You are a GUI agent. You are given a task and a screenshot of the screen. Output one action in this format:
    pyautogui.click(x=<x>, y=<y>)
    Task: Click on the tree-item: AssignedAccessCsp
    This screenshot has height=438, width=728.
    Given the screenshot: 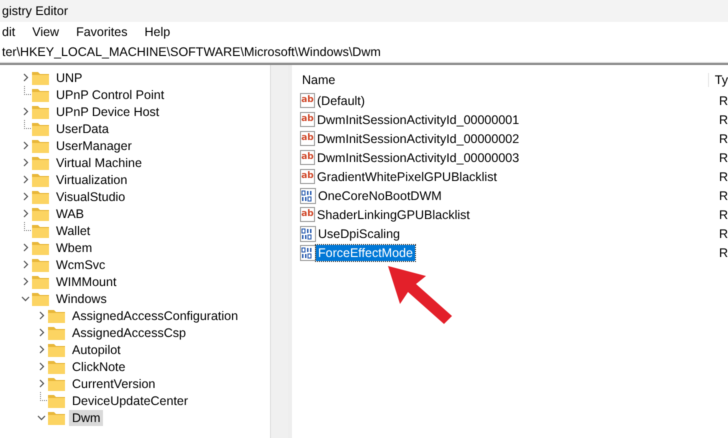 What is the action you would take?
    pyautogui.click(x=129, y=332)
    